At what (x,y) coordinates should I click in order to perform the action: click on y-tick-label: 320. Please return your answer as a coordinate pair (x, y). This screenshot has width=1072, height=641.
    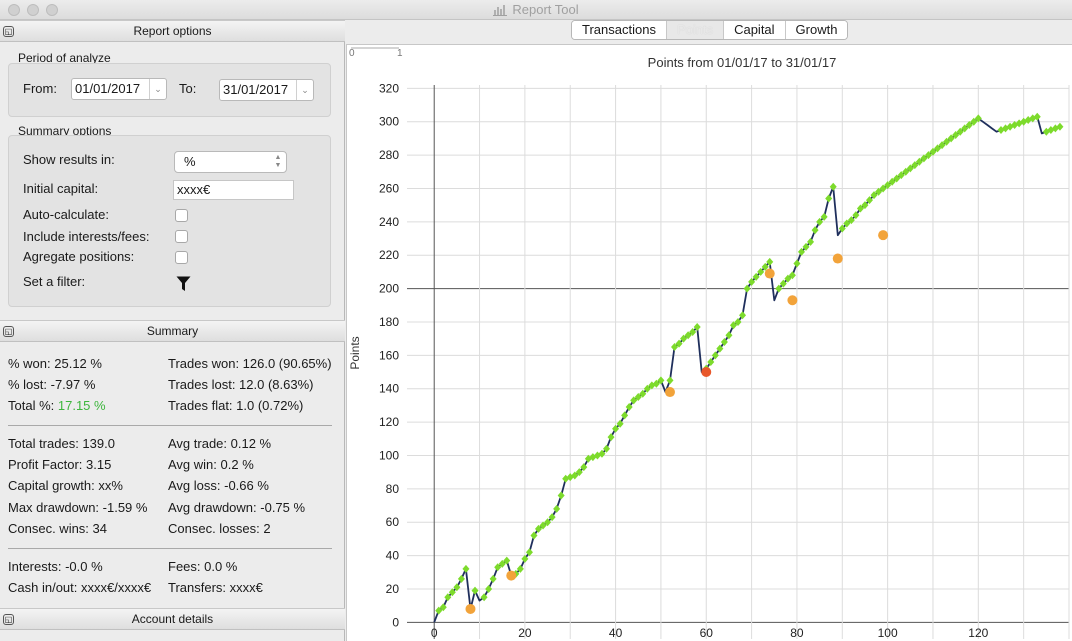
    Looking at the image, I should click on (389, 88).